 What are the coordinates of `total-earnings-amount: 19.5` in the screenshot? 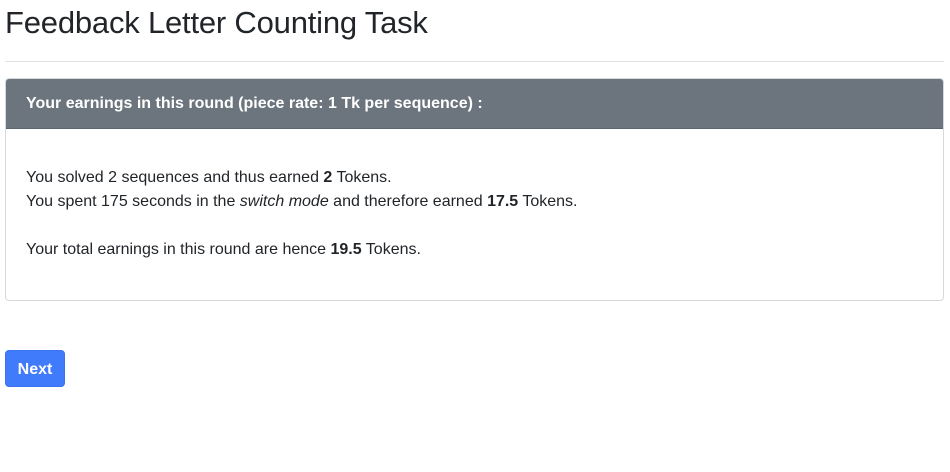 It's located at (346, 249).